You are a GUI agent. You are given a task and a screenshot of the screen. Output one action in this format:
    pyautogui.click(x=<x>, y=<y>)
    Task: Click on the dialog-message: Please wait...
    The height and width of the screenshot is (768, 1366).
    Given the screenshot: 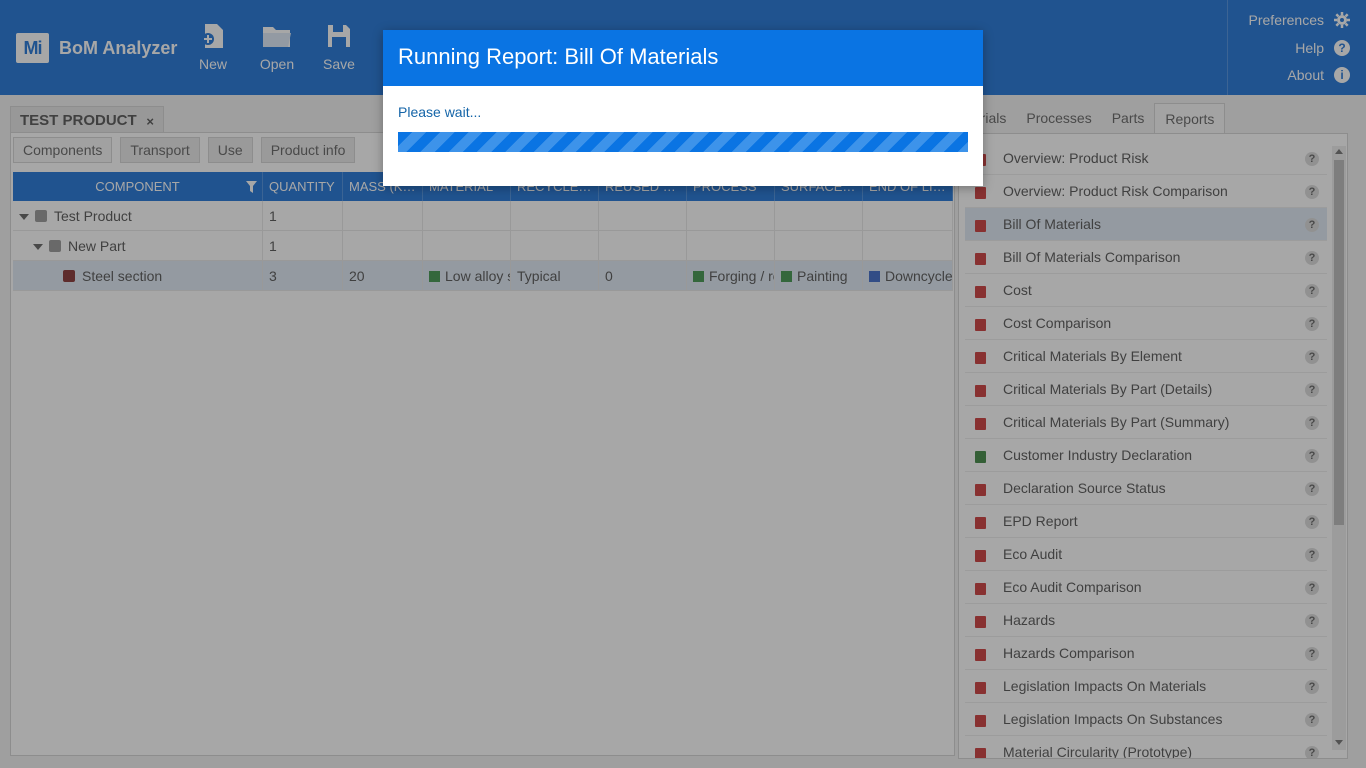 What is the action you would take?
    pyautogui.click(x=440, y=112)
    